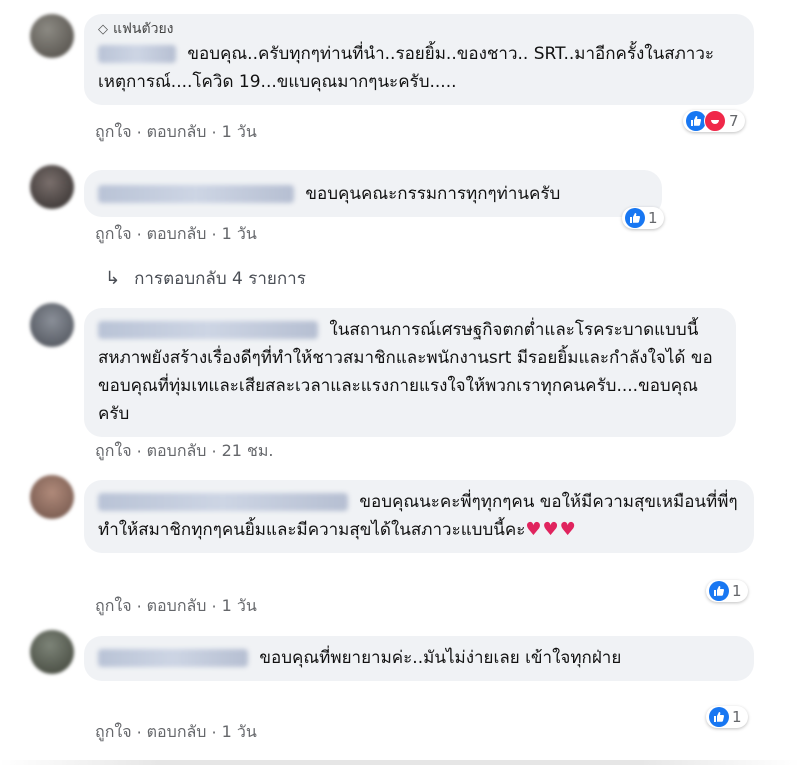  I want to click on fan-badge-label: แฟนตัวยง, so click(143, 29).